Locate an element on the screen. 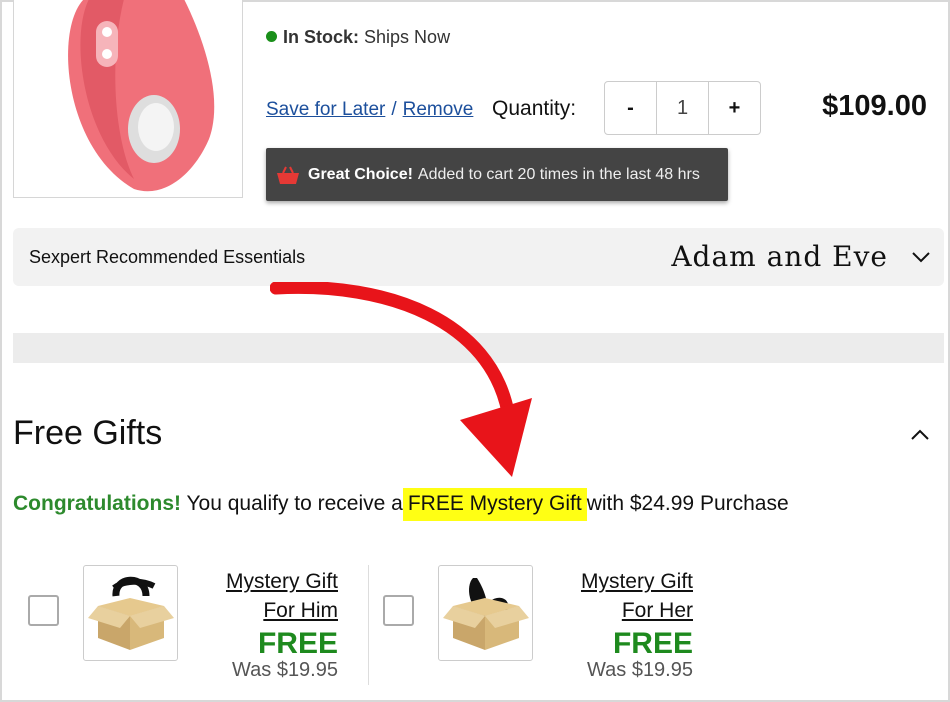 The width and height of the screenshot is (950, 702). essentials-label: Sexpert Recommended Essentials is located at coordinates (167, 257).